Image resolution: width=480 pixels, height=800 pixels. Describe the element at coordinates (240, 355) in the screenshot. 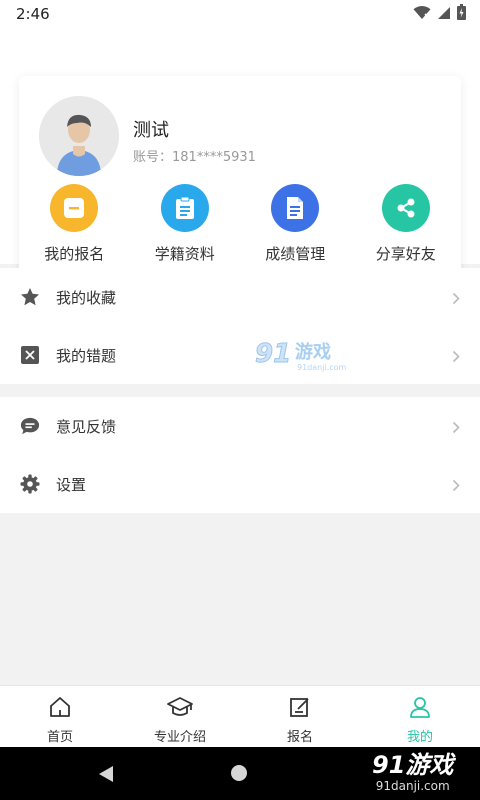

I see `menu-item-mistakes: 我的错题` at that location.